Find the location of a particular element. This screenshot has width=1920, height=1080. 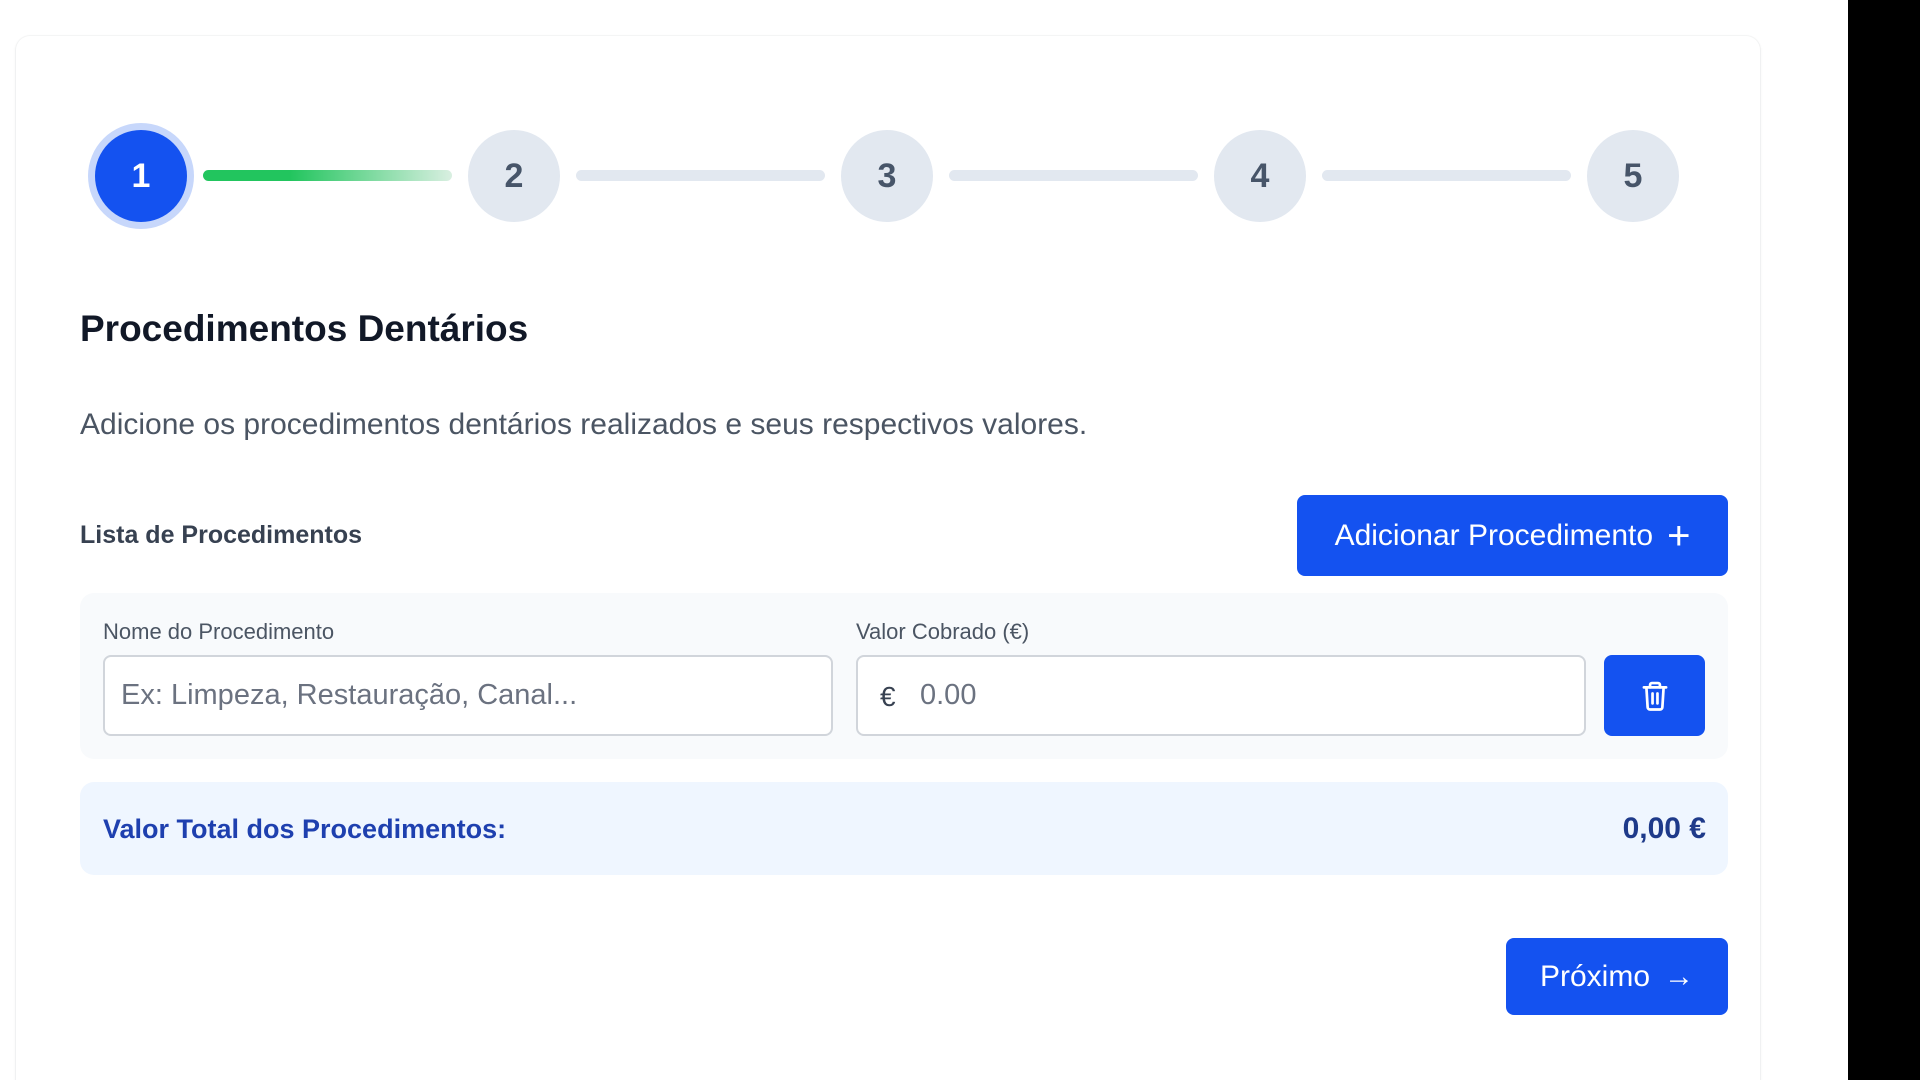

trash-icon is located at coordinates (1654, 696).